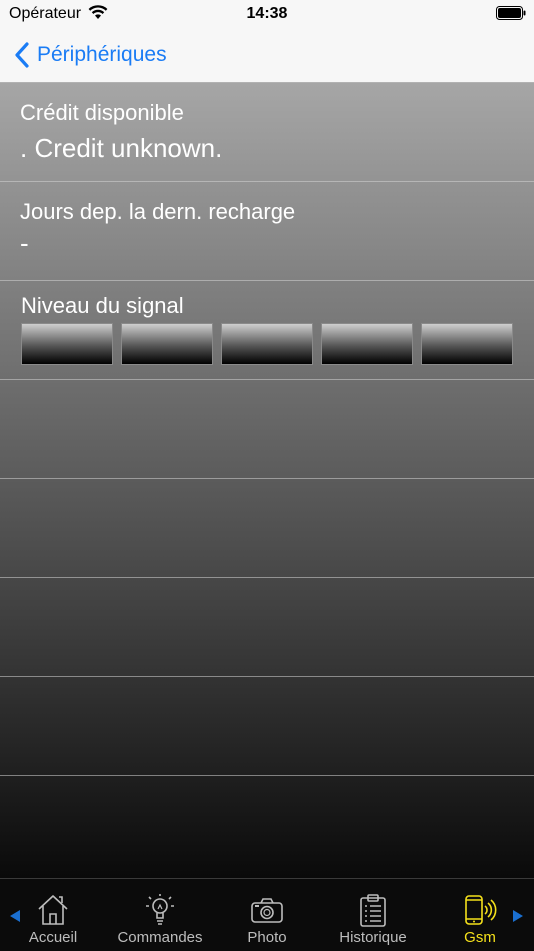 Image resolution: width=534 pixels, height=951 pixels. I want to click on clock: 14:38, so click(267, 13).